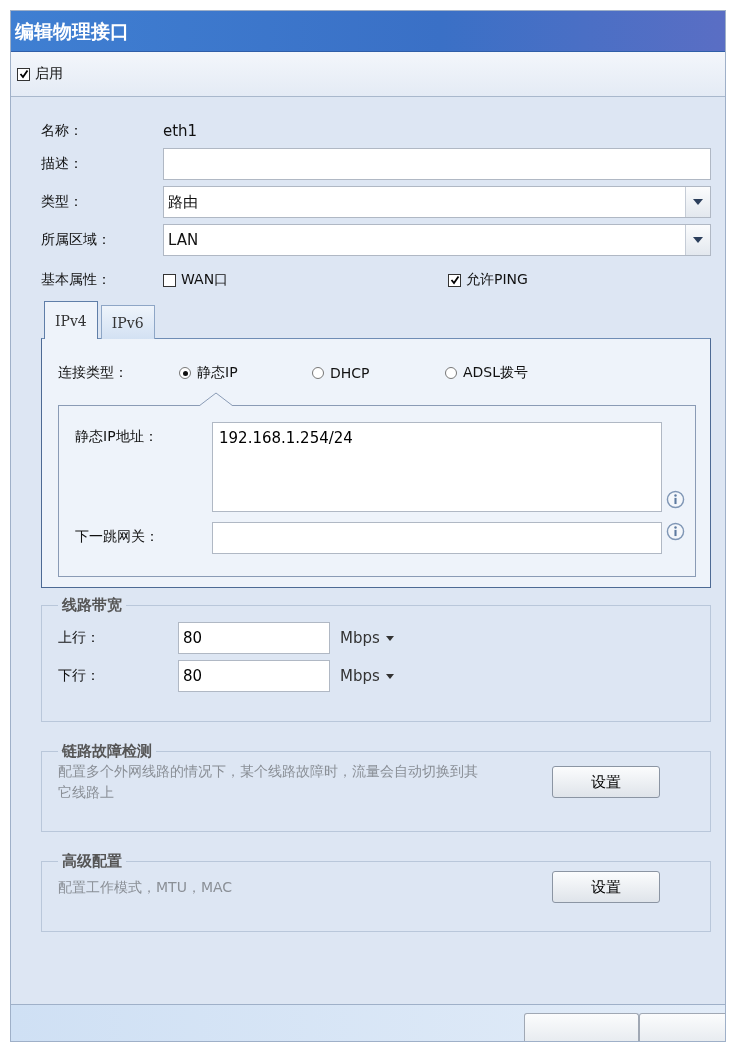 The width and height of the screenshot is (739, 1055). Describe the element at coordinates (368, 31) in the screenshot. I see `window-title: 编辑物理接口` at that location.